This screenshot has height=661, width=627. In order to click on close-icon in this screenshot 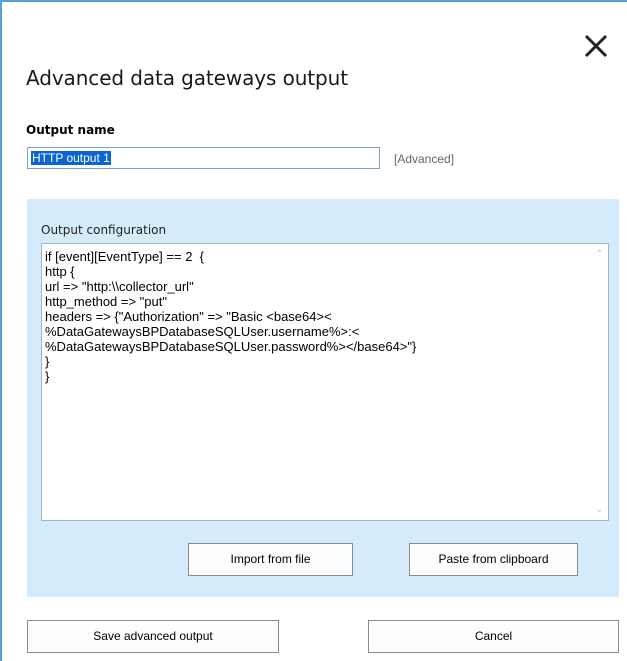, I will do `click(596, 46)`.